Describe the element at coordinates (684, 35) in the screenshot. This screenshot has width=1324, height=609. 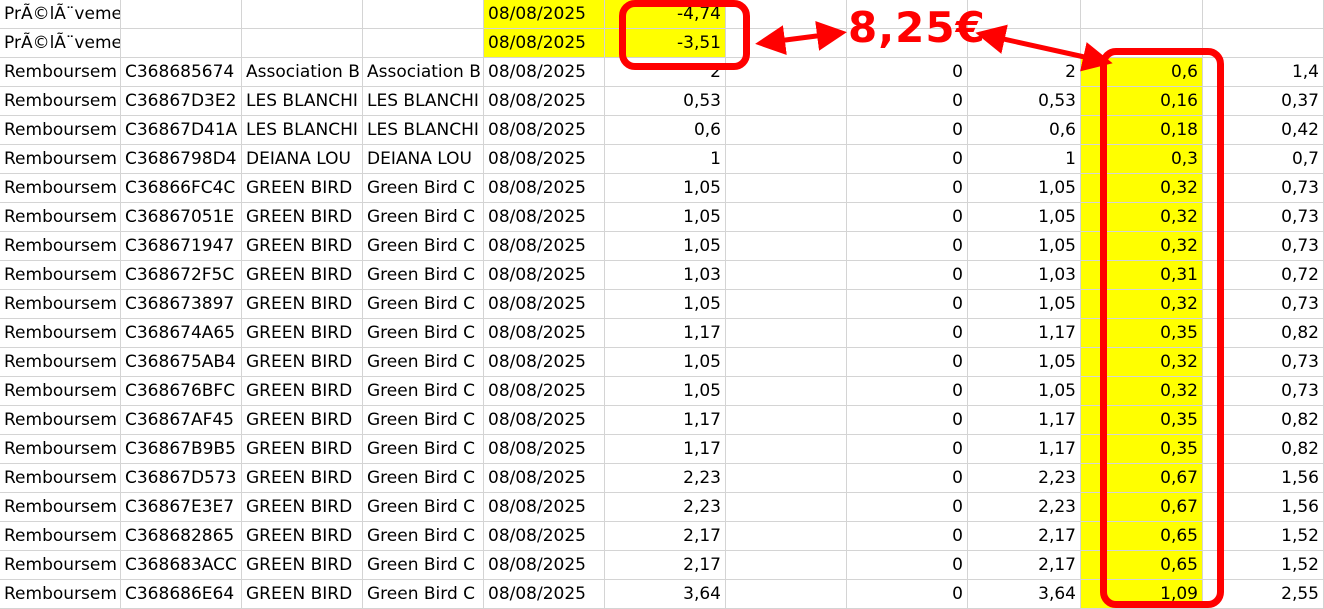
I see `highlight-box-top` at that location.